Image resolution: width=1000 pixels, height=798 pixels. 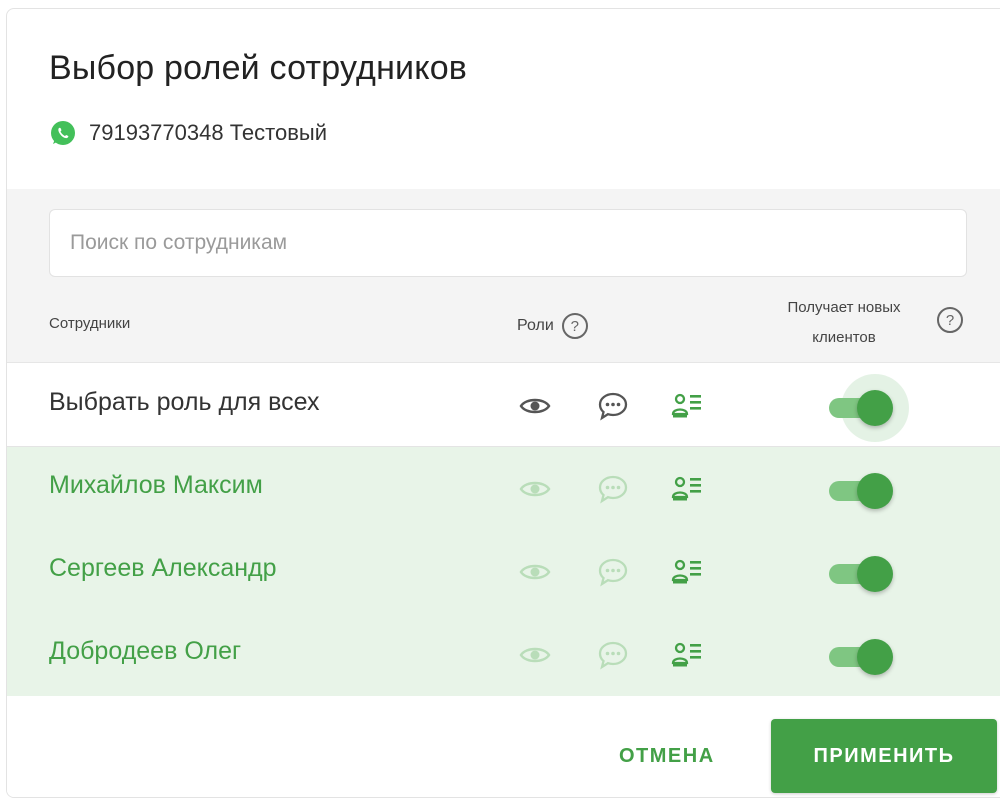 I want to click on dialog-footer: ОТМЕНА ПРИМЕНИТЬ, so click(x=503, y=747).